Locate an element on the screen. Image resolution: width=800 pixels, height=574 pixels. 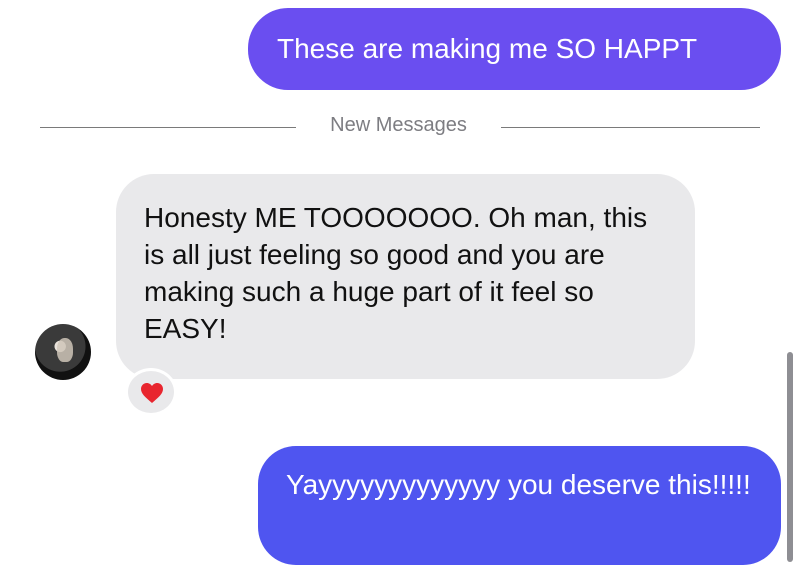
outgoing-message-bubble: Yayyyyyyyyyyyyy you deserve this!!!!! is located at coordinates (519, 505).